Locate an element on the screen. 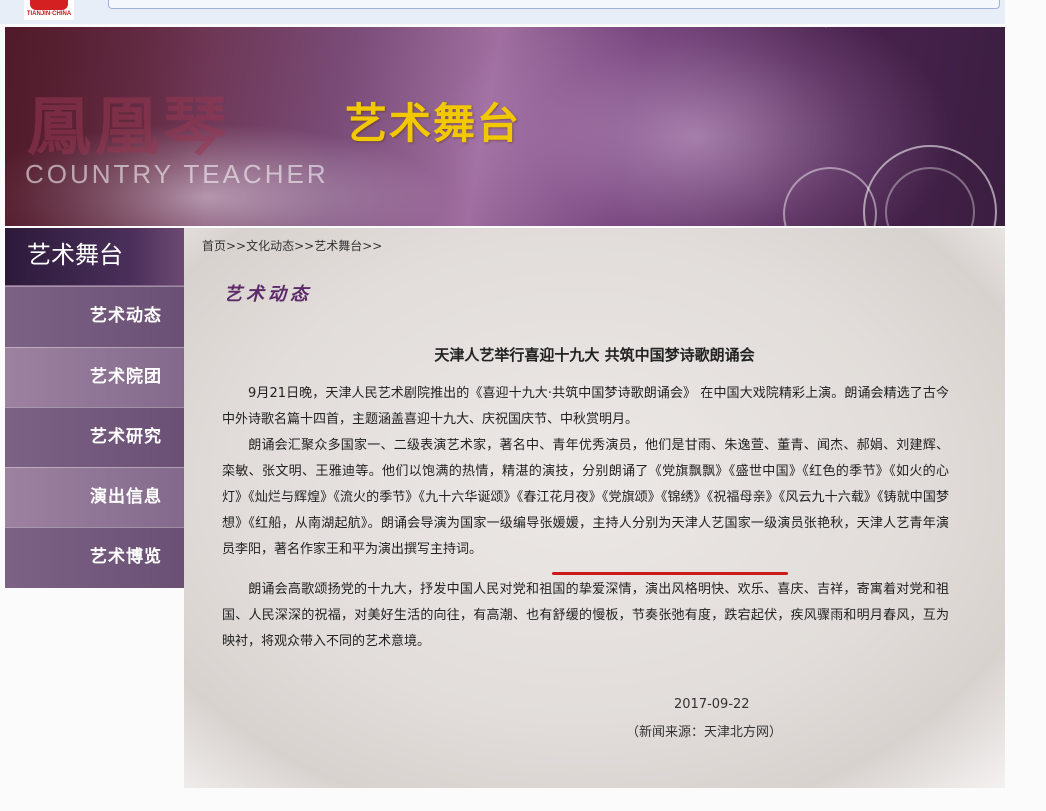  banner-title: 艺术舞台 is located at coordinates (433, 123).